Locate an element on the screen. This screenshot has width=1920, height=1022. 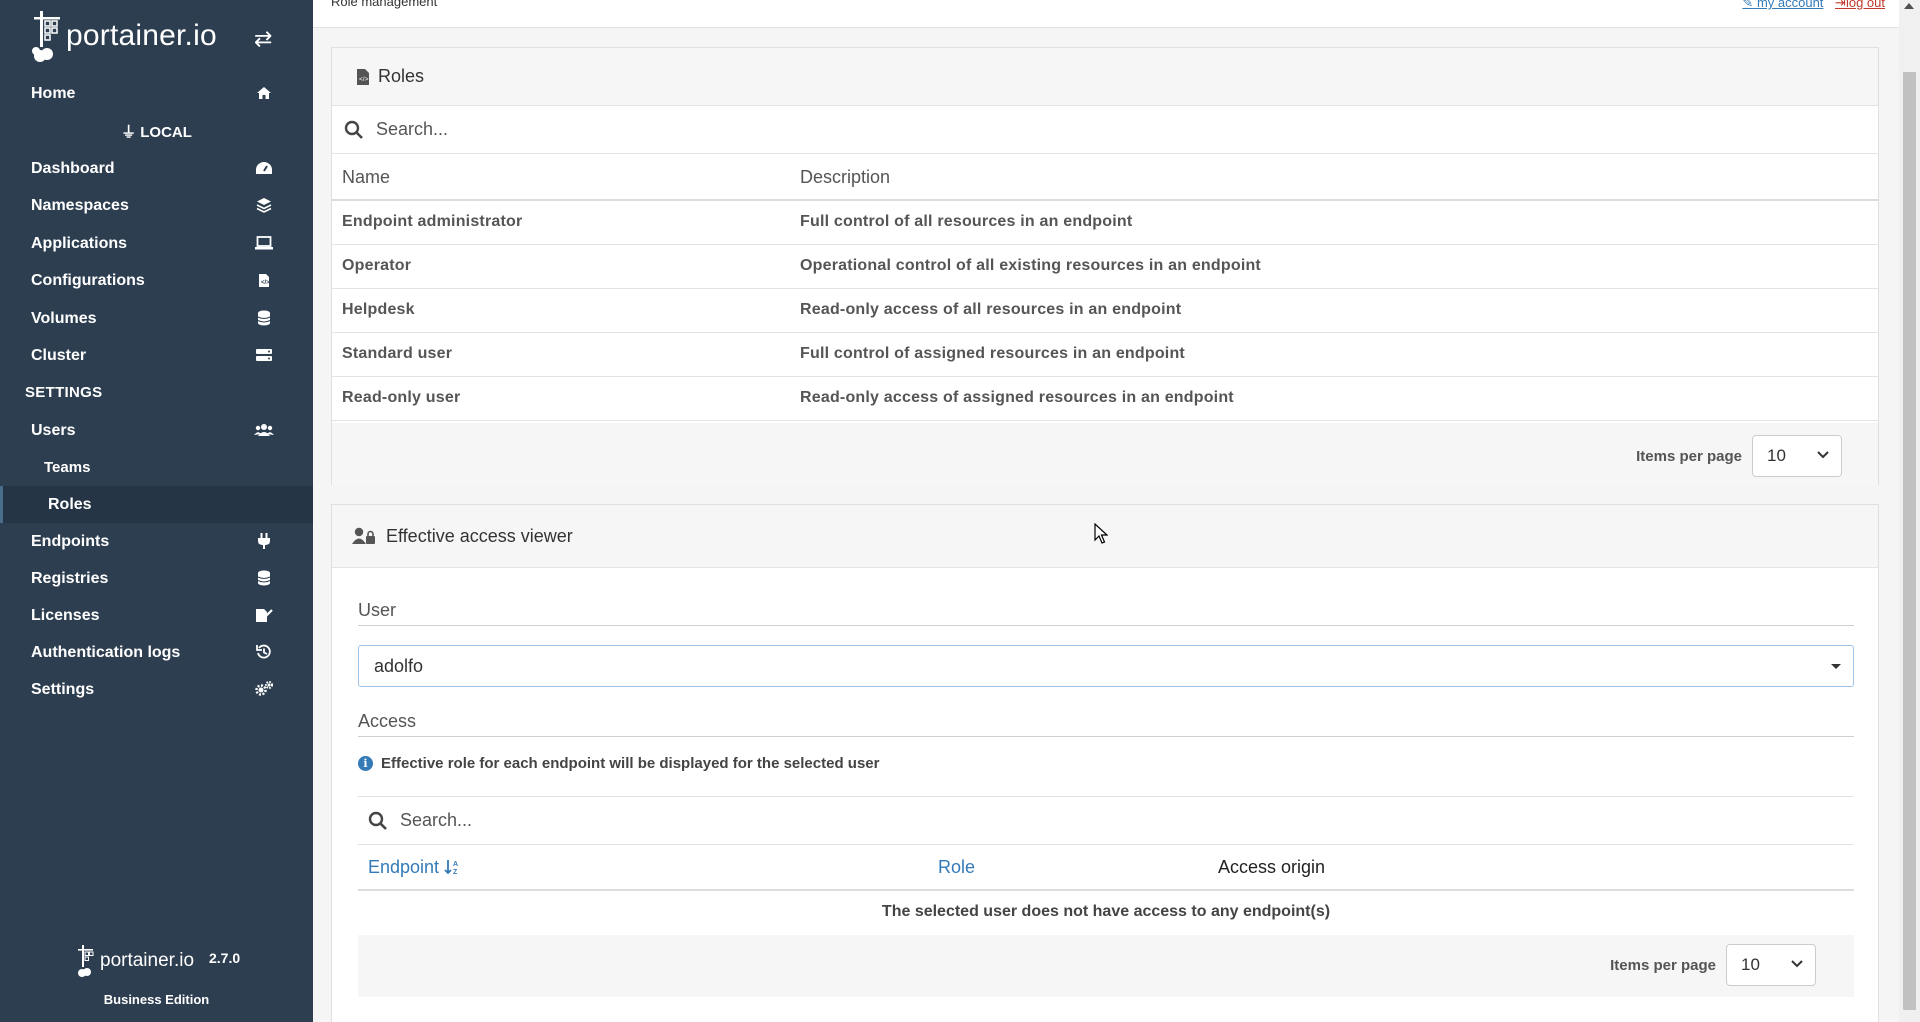
user-section-label: User is located at coordinates (377, 610).